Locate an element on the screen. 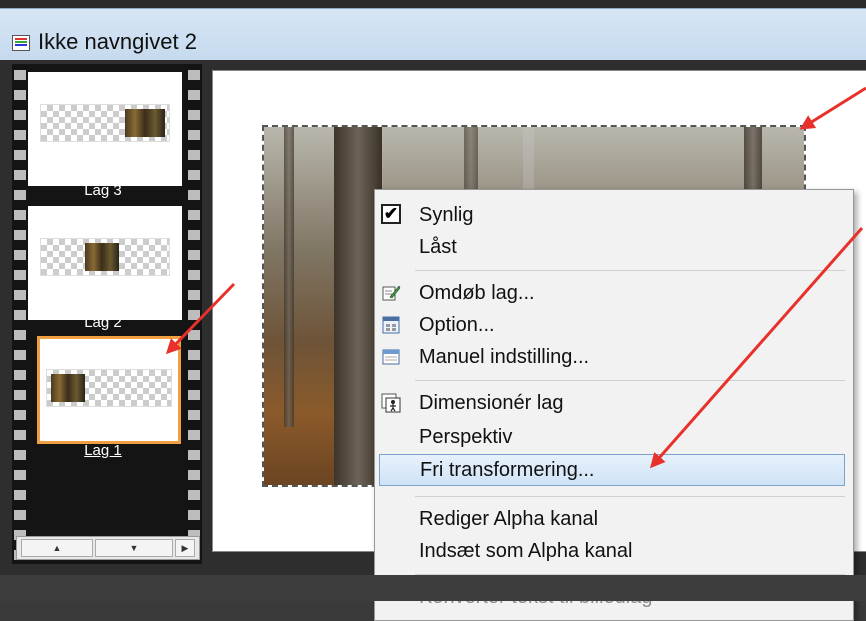 This screenshot has height=621, width=866. menu-item-label: Låst is located at coordinates (438, 247).